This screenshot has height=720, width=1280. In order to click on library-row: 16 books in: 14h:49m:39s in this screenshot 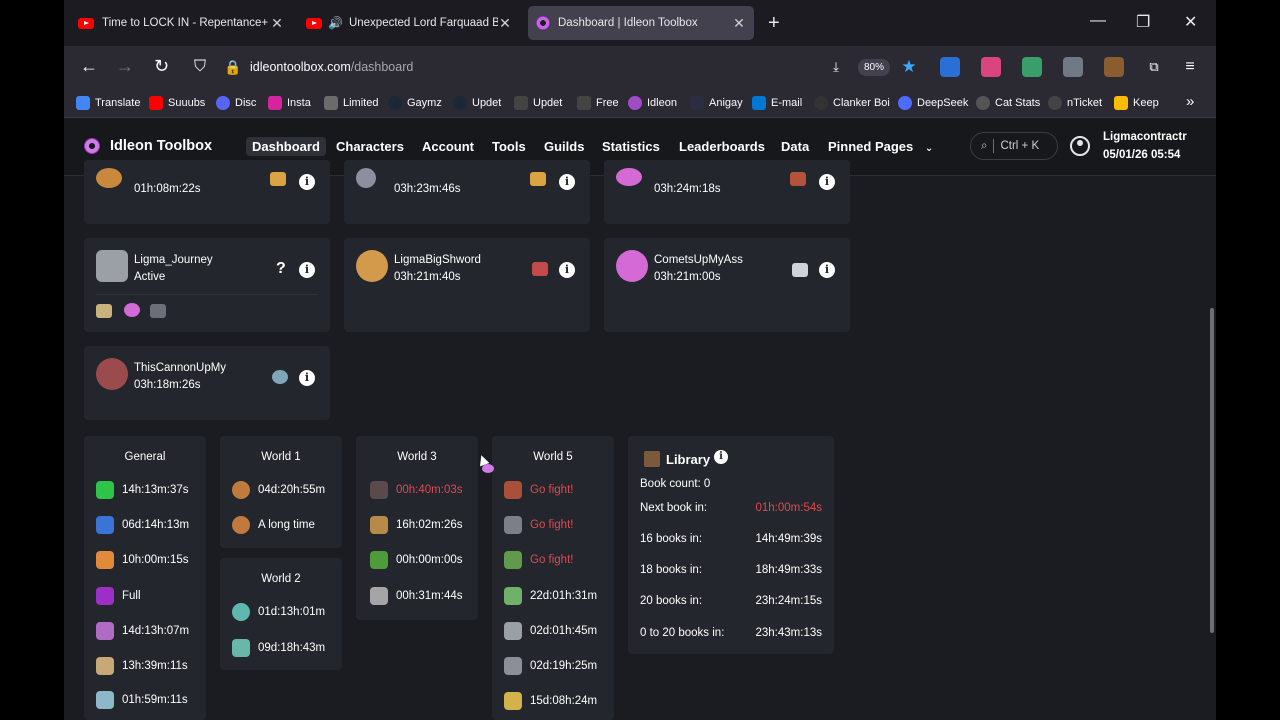, I will do `click(731, 539)`.